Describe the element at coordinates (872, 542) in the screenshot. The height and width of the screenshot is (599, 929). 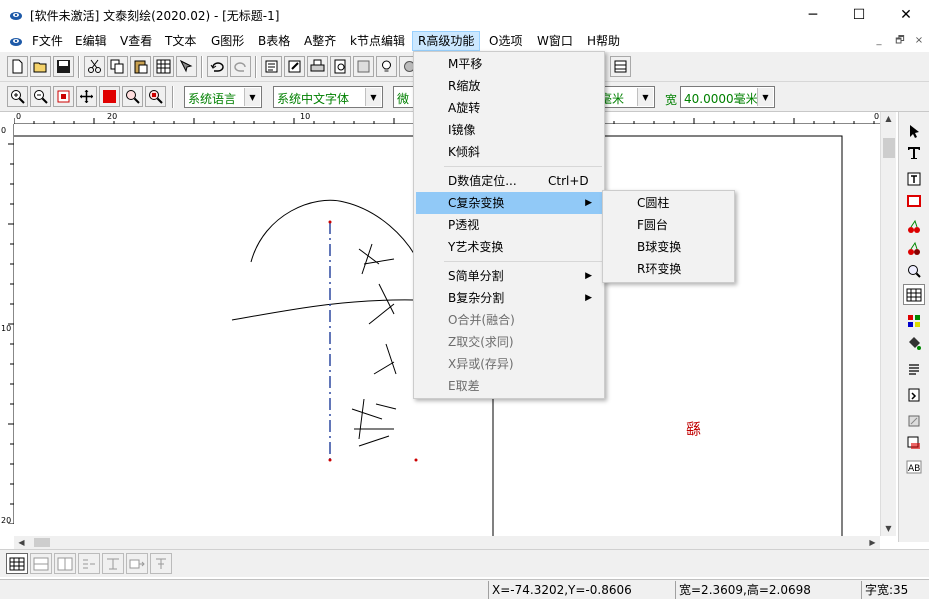
I see `scroll-right-button: ▶` at that location.